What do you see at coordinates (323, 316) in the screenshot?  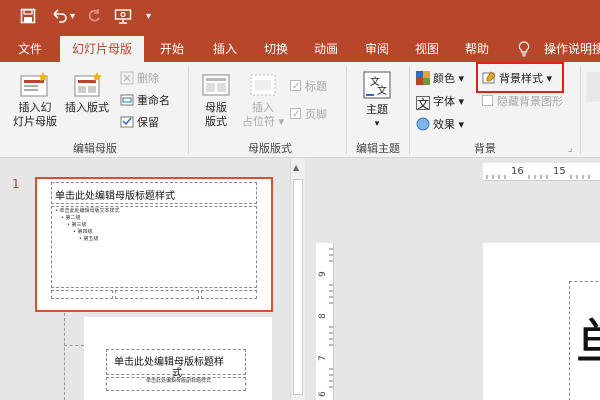 I see `ruler-v-number-2: 8` at bounding box center [323, 316].